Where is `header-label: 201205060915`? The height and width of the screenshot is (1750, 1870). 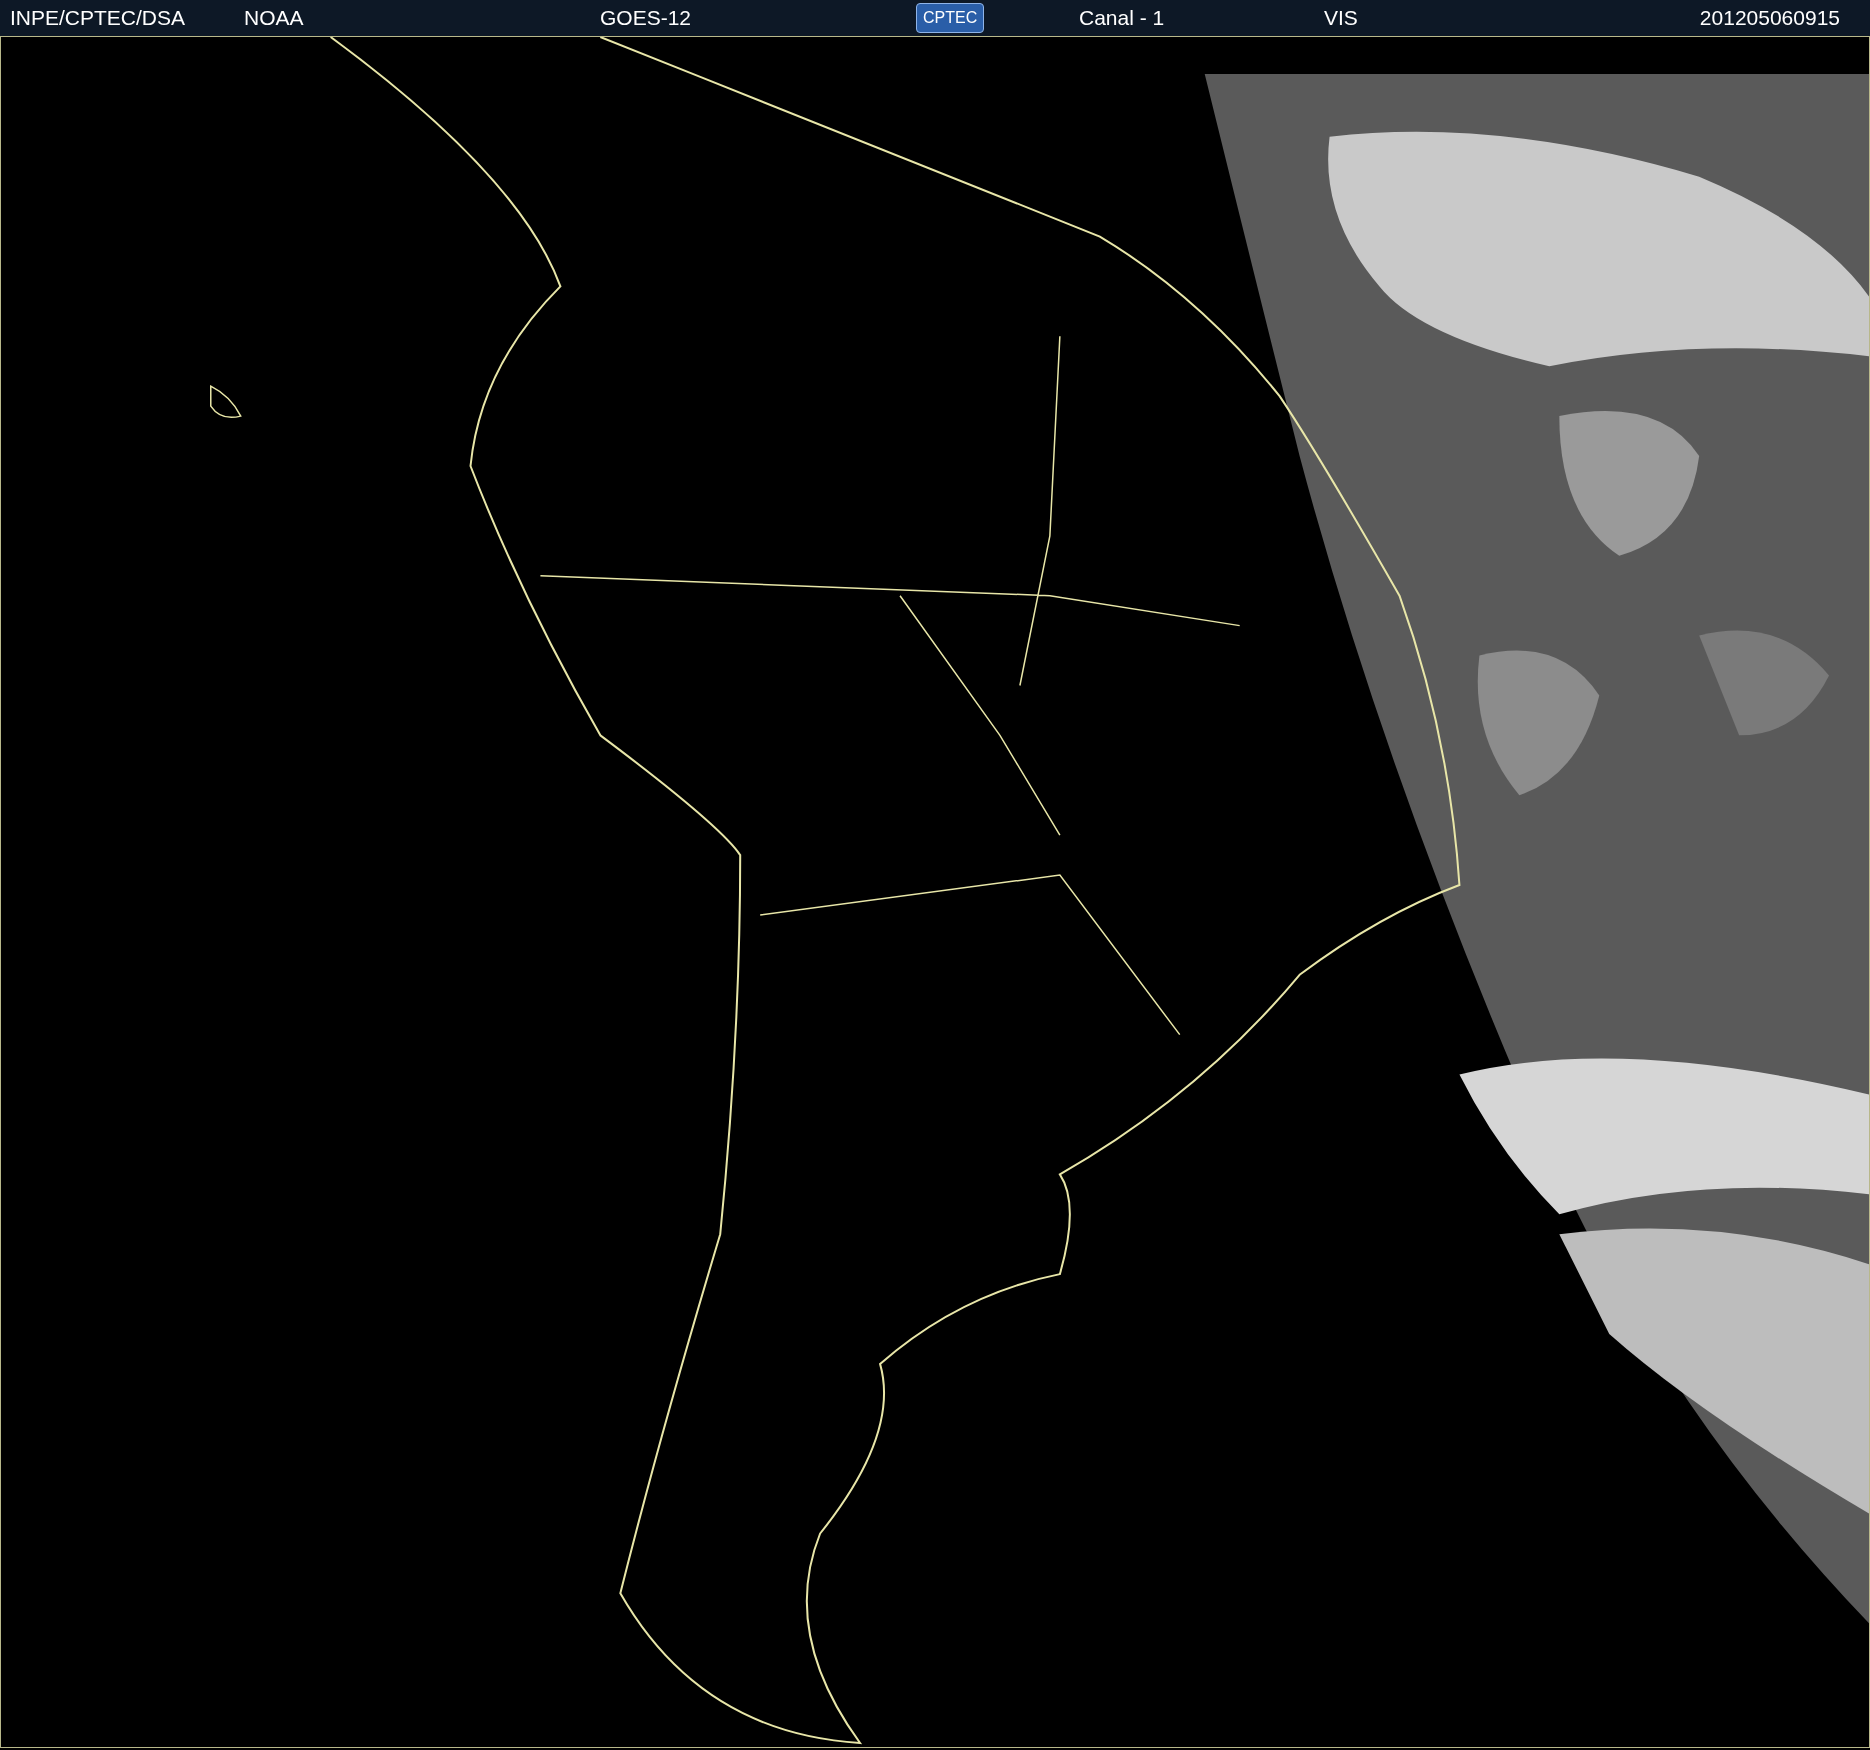
header-label: 201205060915 is located at coordinates (1769, 17).